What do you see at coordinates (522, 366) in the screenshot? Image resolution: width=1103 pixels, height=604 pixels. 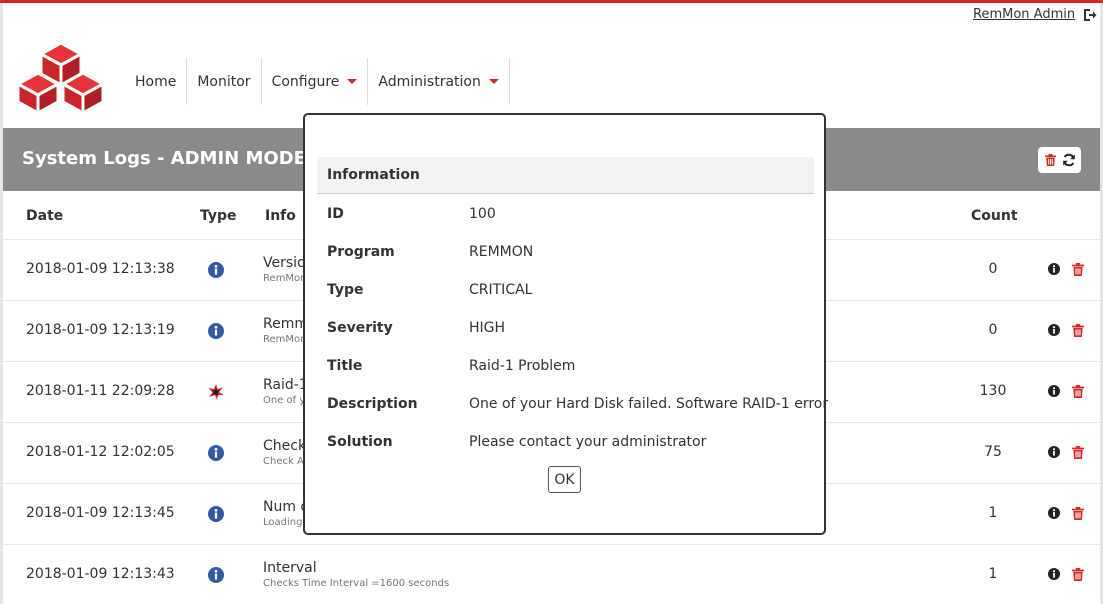 I see `dialog-field-value: Raid-1 Problem` at bounding box center [522, 366].